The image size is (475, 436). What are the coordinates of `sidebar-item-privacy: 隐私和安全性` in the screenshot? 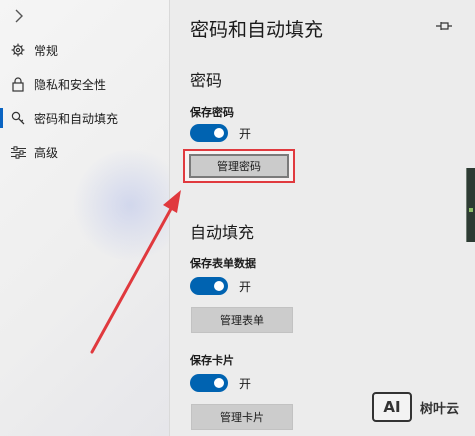 It's located at (84, 84).